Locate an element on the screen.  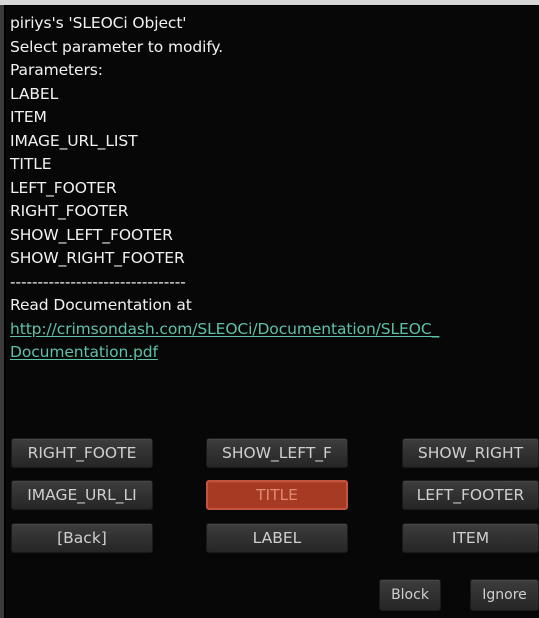
back-button: [Back] is located at coordinates (82, 538).